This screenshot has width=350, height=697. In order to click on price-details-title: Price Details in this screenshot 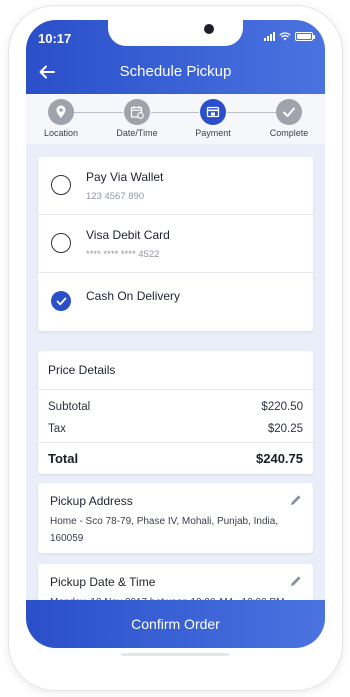, I will do `click(175, 370)`.